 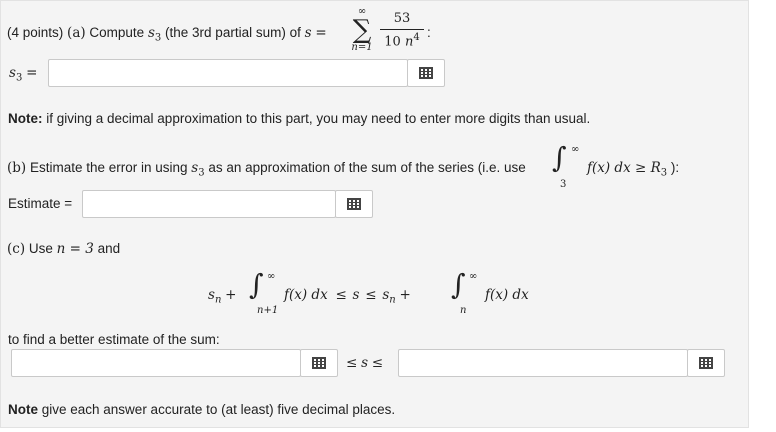 I want to click on s3-input, so click(x=228, y=73).